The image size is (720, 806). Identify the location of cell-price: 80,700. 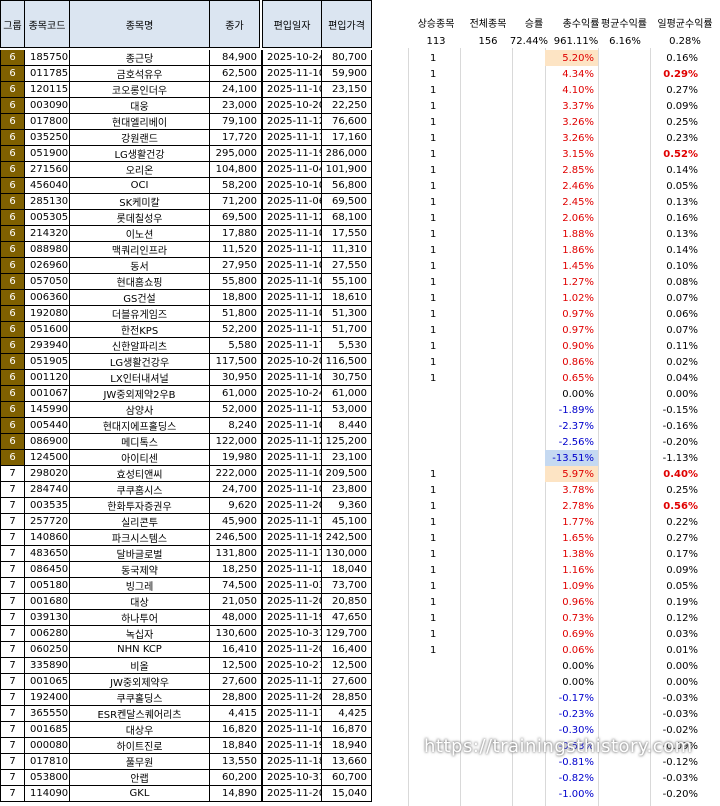
(347, 58).